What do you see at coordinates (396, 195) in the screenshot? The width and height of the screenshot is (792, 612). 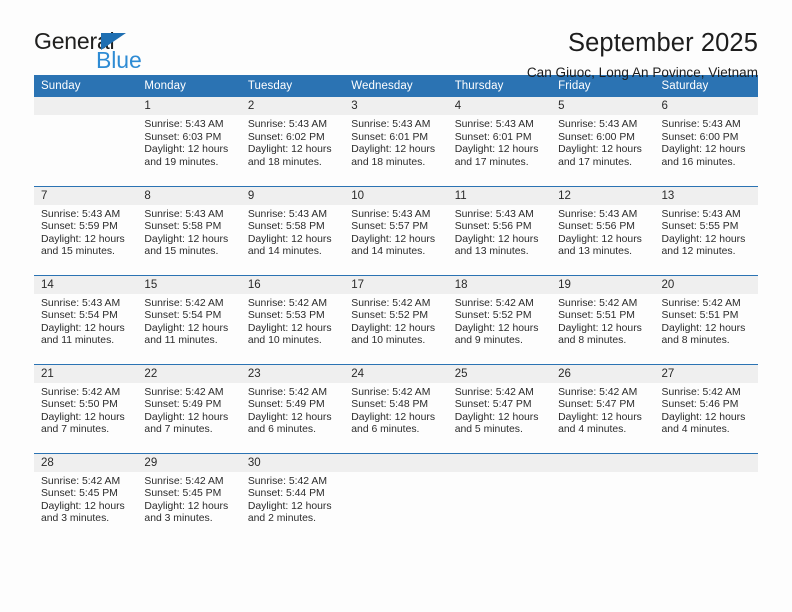 I see `day-number: 10` at bounding box center [396, 195].